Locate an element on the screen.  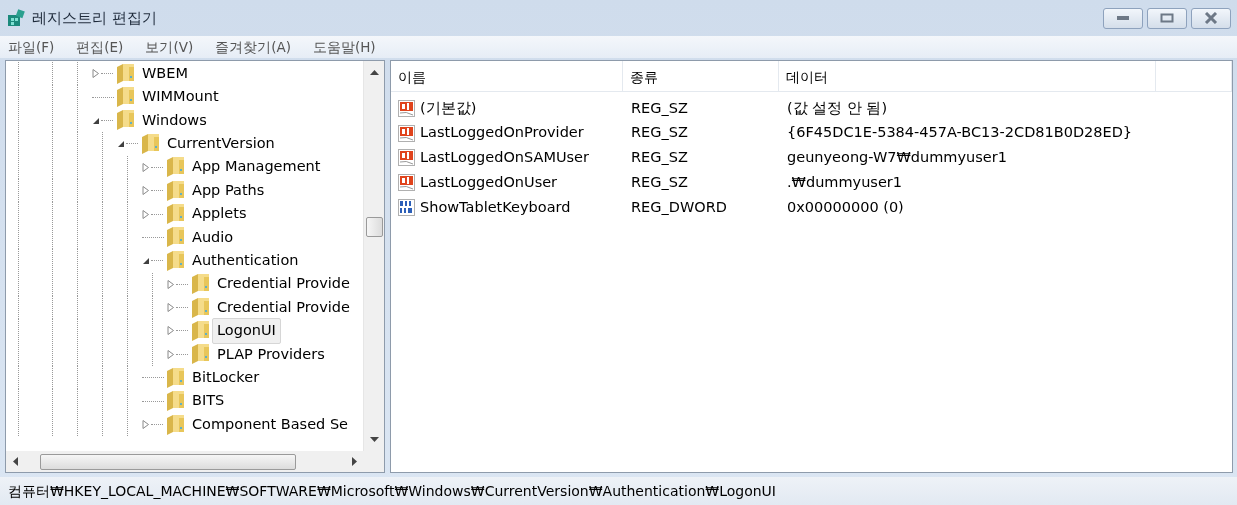
status-path: 컴퓨터₩HKEY_LOCAL_MACHINE₩SOFTWARE₩Microsoft₩Windows₩CurrentVersion₩Authentication₩LogonUI is located at coordinates (392, 491).